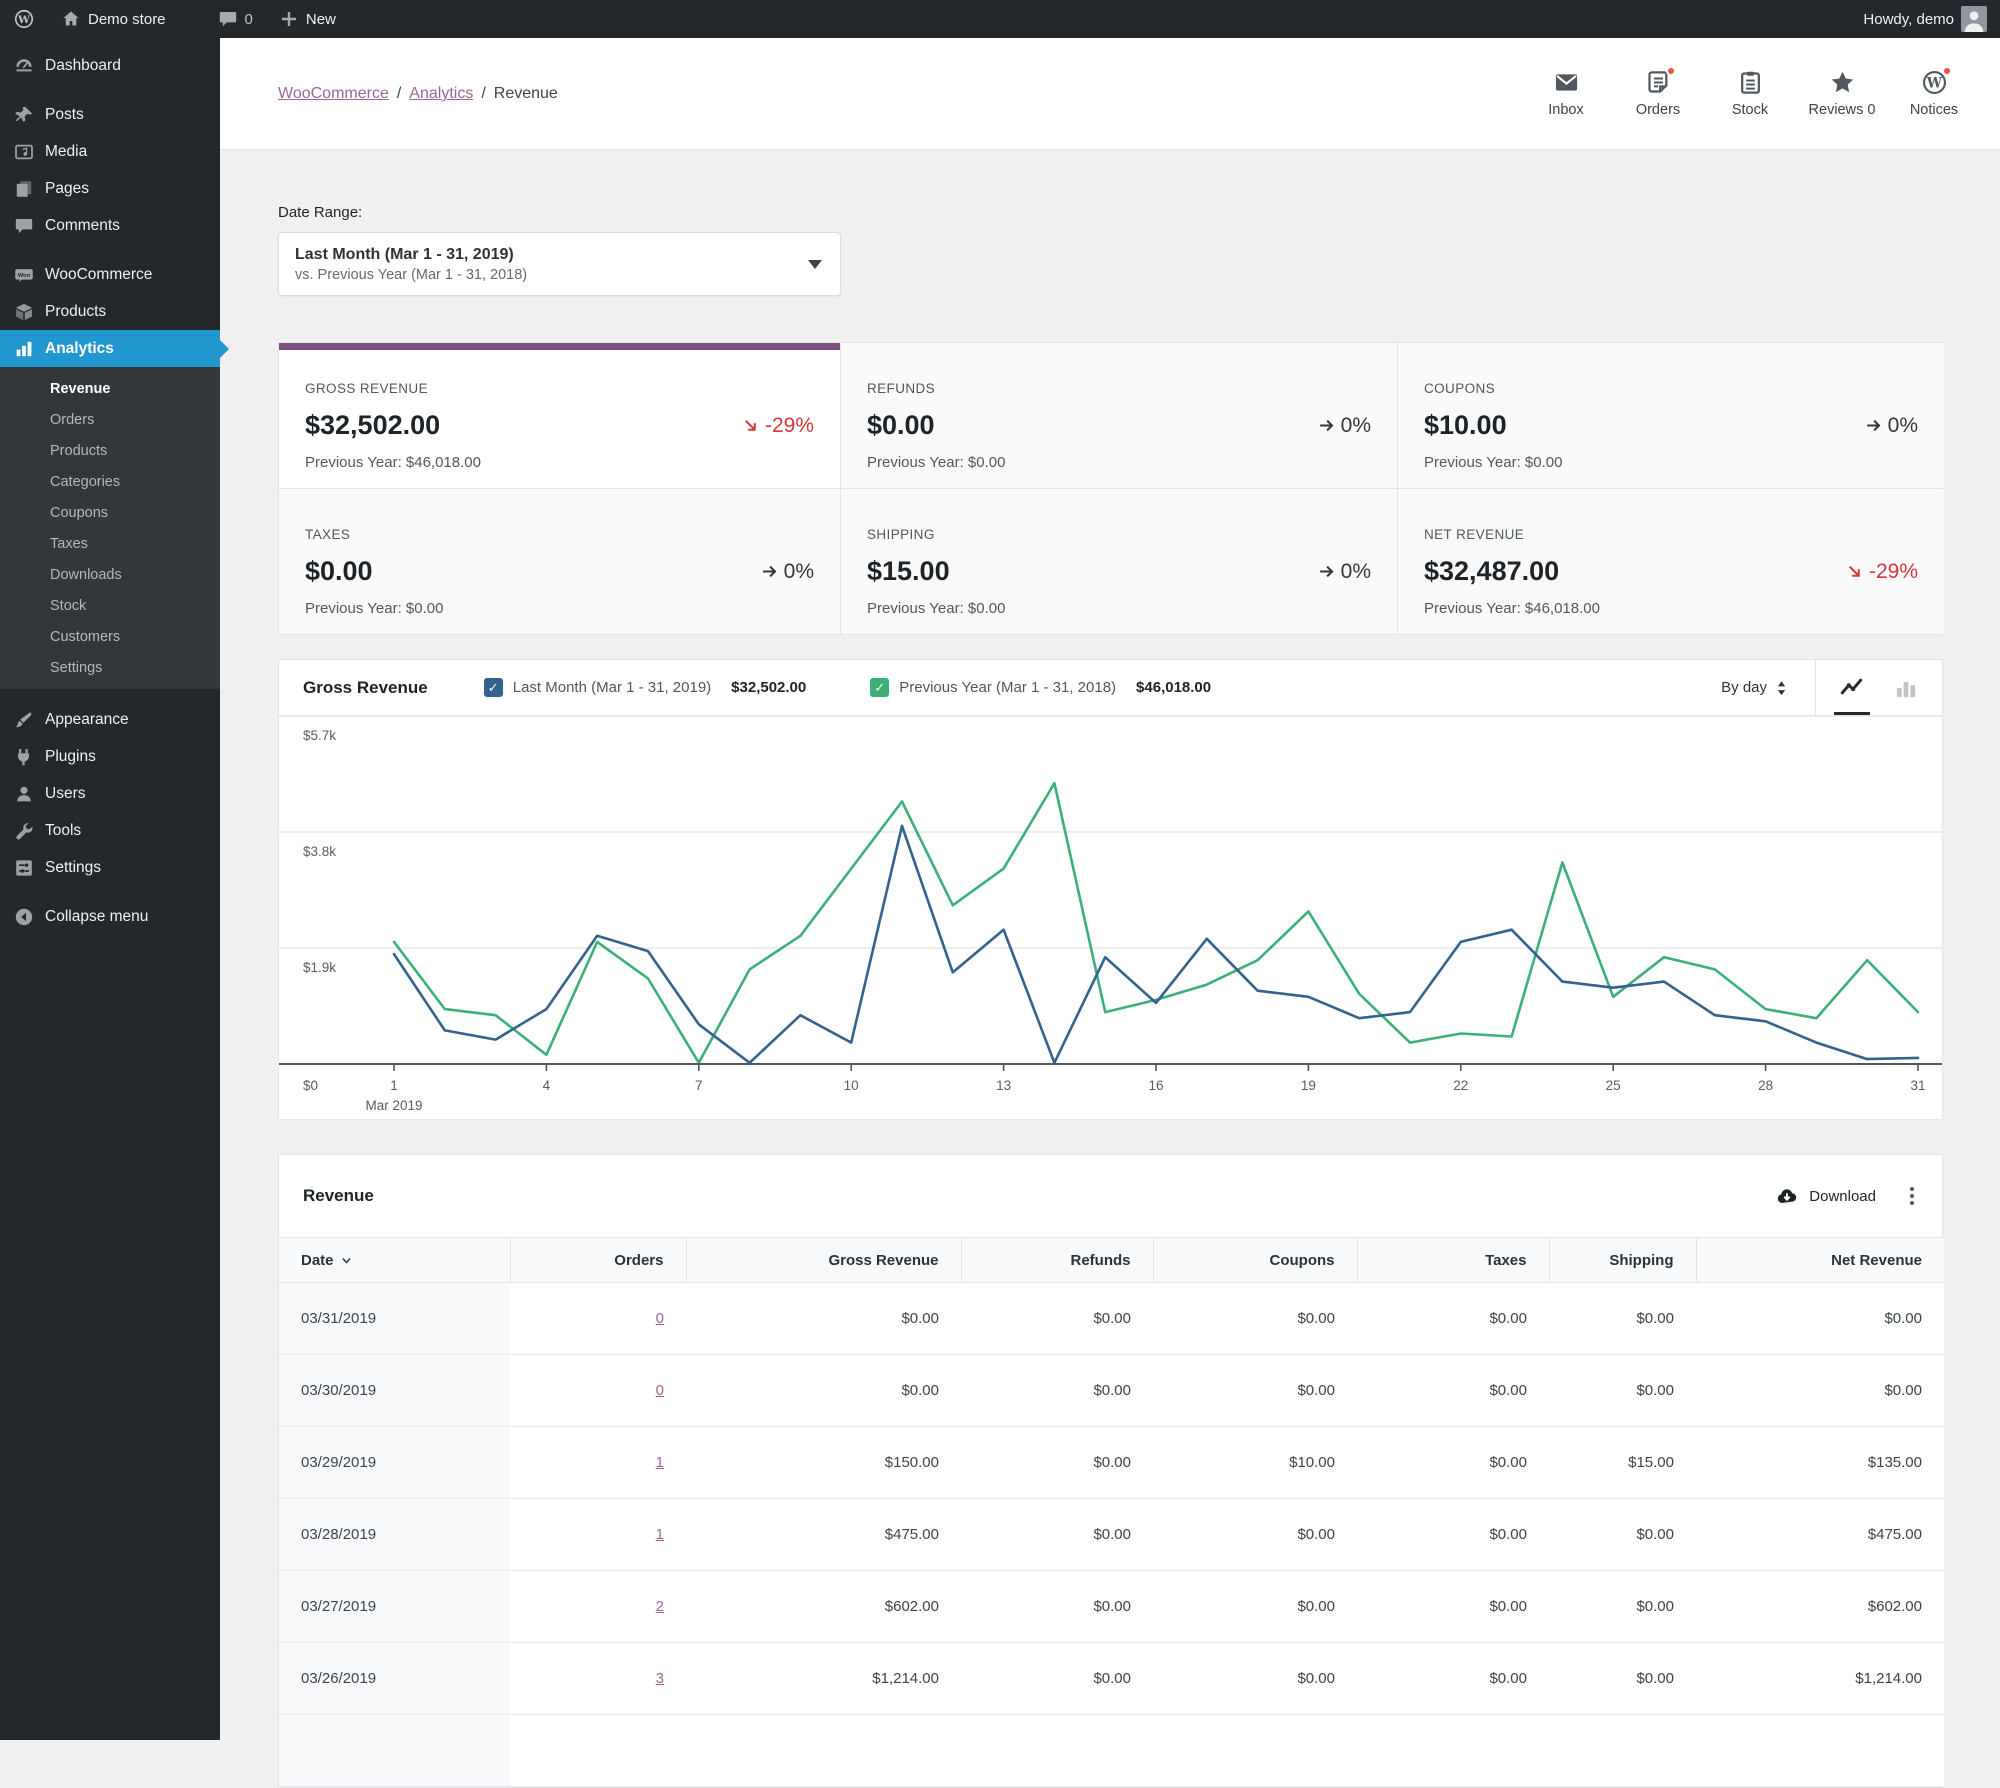 This screenshot has width=2000, height=1788. I want to click on sidebar-item-comments: Comments, so click(110, 225).